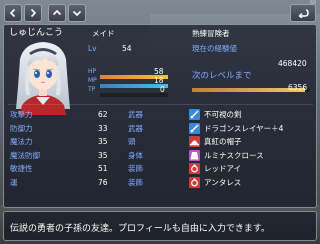 The height and width of the screenshot is (244, 320). I want to click on equip-item-name: アンタレス, so click(223, 182).